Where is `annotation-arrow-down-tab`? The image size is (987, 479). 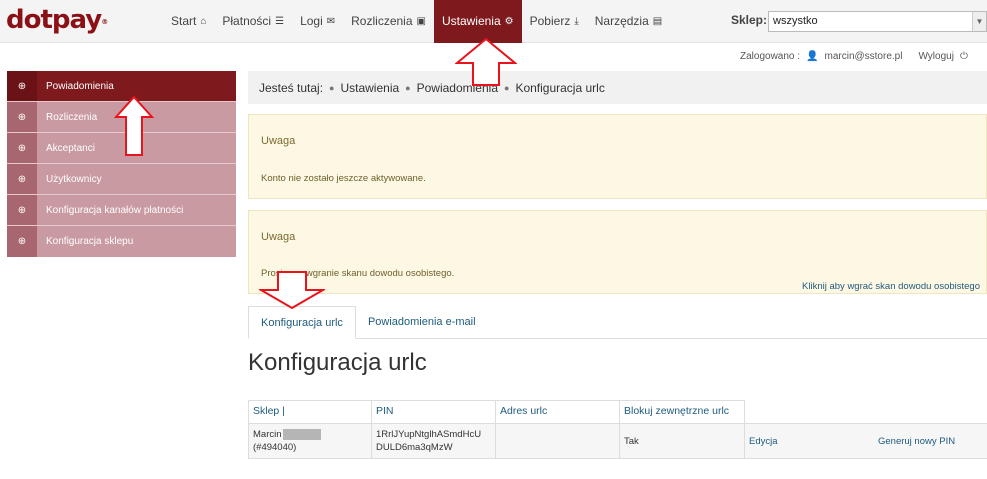 annotation-arrow-down-tab is located at coordinates (292, 290).